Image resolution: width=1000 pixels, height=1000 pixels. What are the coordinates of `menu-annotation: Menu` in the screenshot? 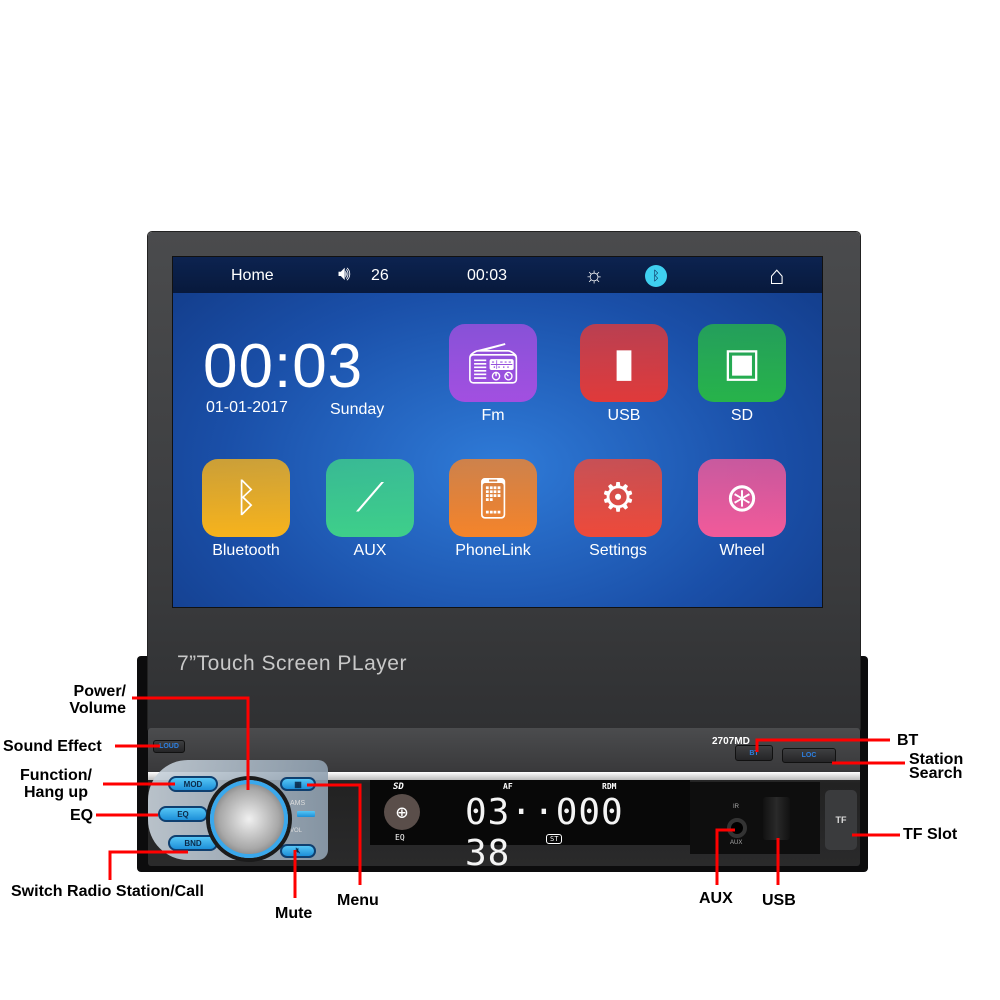 It's located at (358, 900).